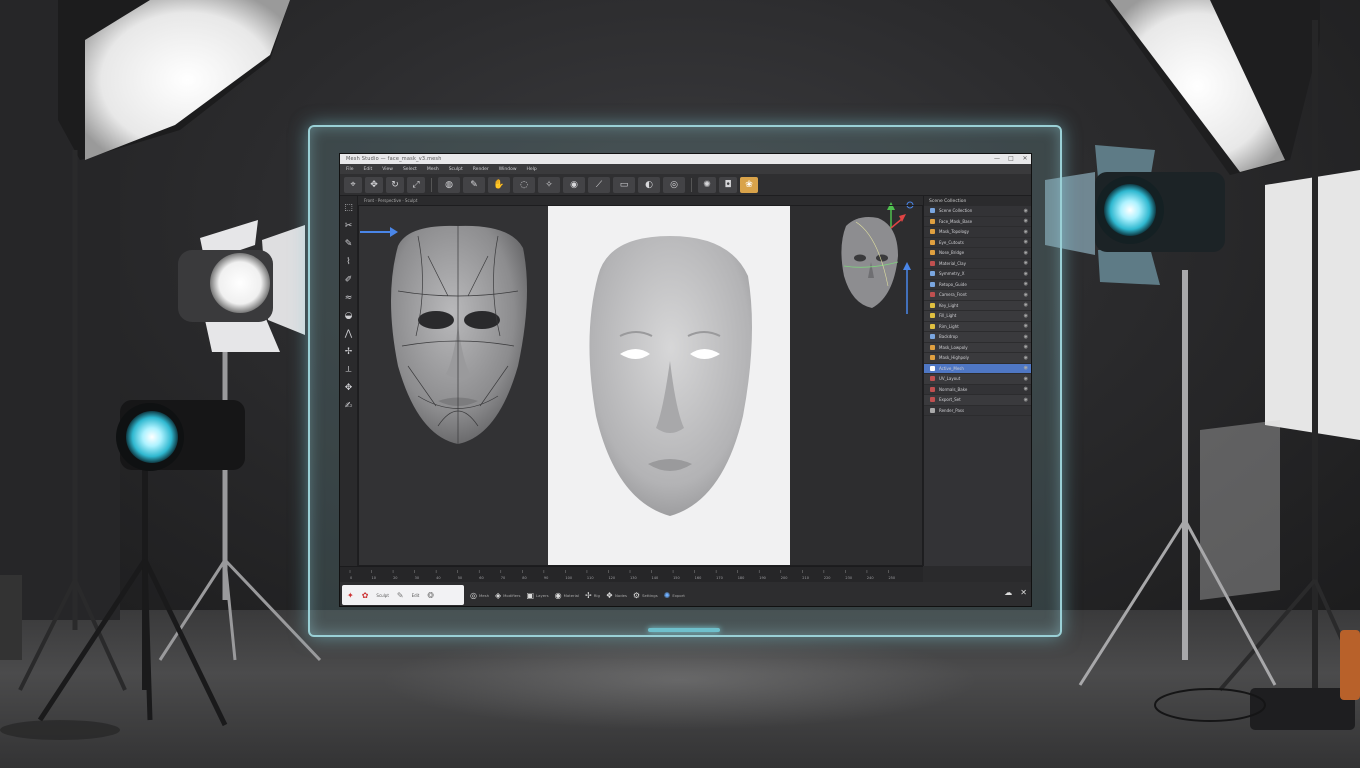 The image size is (1360, 768). Describe the element at coordinates (977, 285) in the screenshot. I see `outliner-item: Retopo_Guide ◉` at that location.